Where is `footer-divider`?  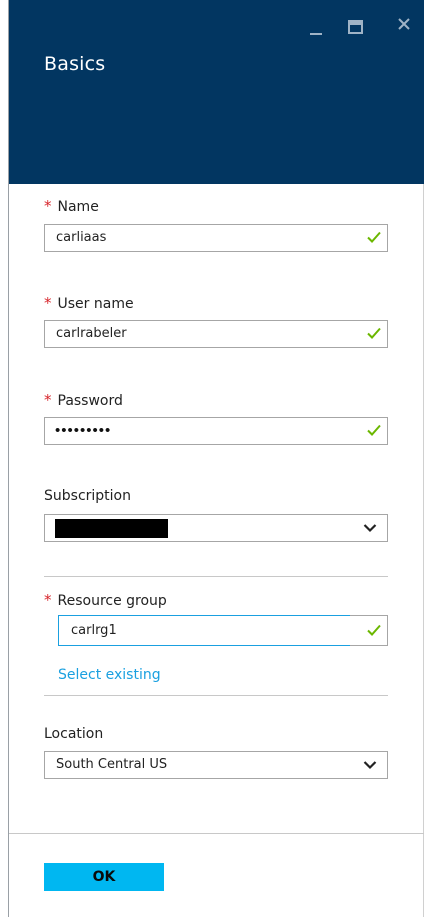
footer-divider is located at coordinates (216, 833).